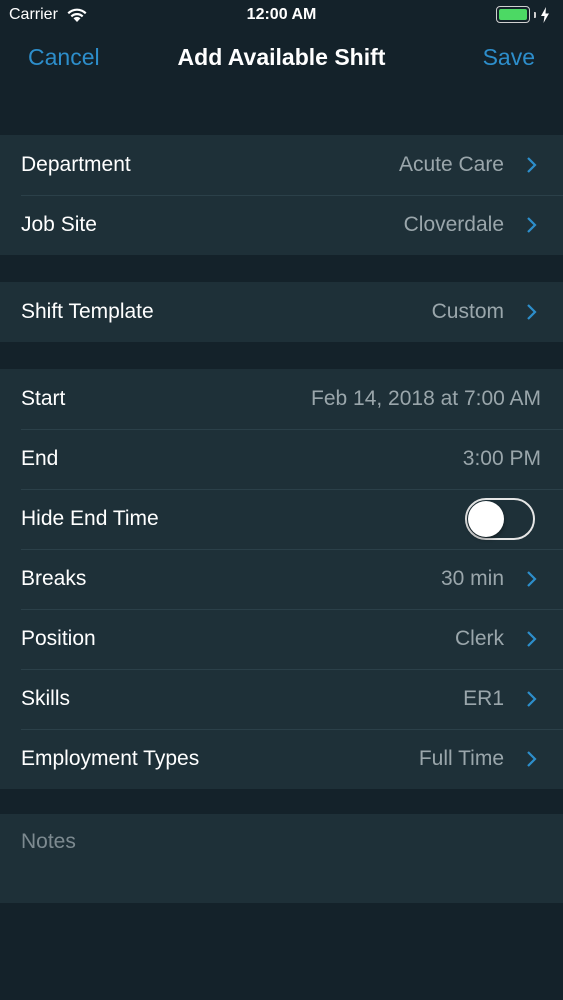 This screenshot has width=563, height=1000. I want to click on job-site-label: Job Site, so click(59, 224).